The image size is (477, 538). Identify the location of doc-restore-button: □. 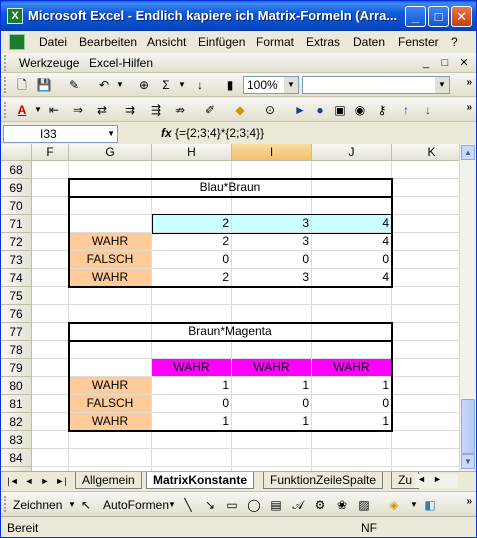
(445, 63).